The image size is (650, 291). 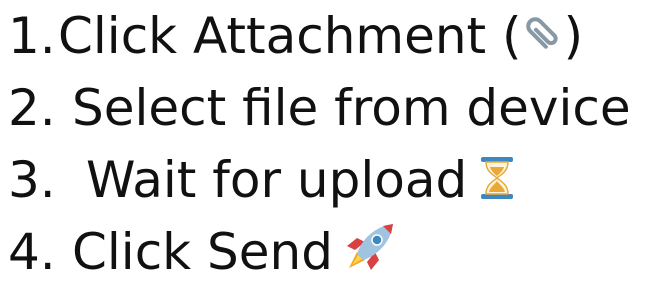 I want to click on step-4: 4. Click Send, so click(x=202, y=252).